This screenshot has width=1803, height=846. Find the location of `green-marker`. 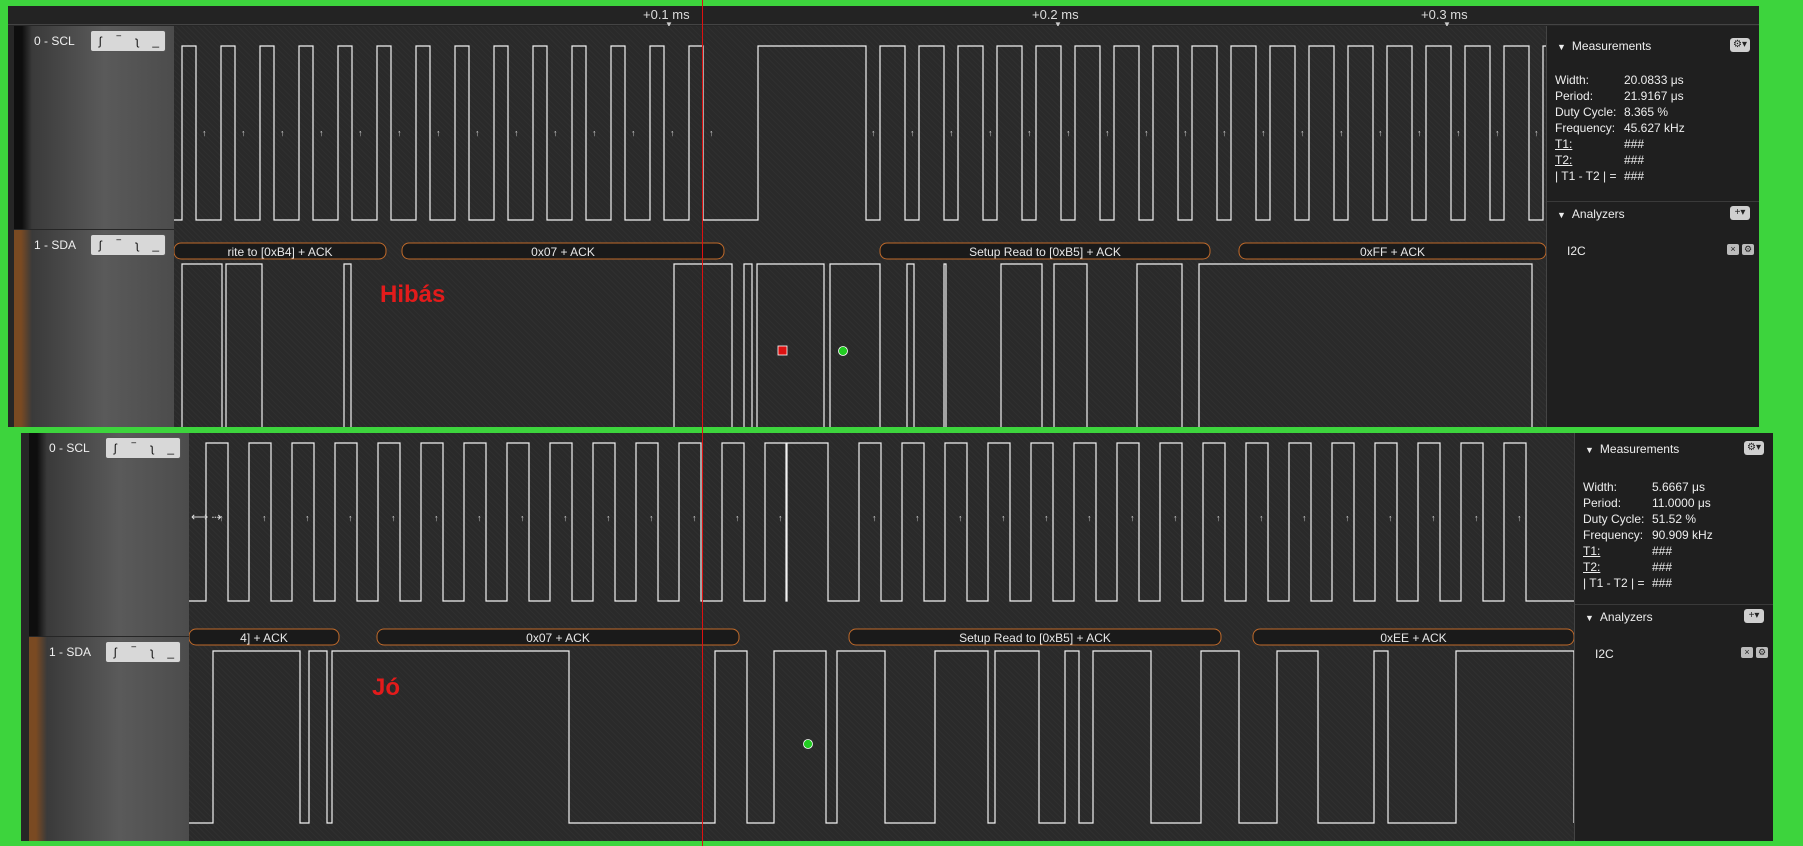

green-marker is located at coordinates (808, 744).